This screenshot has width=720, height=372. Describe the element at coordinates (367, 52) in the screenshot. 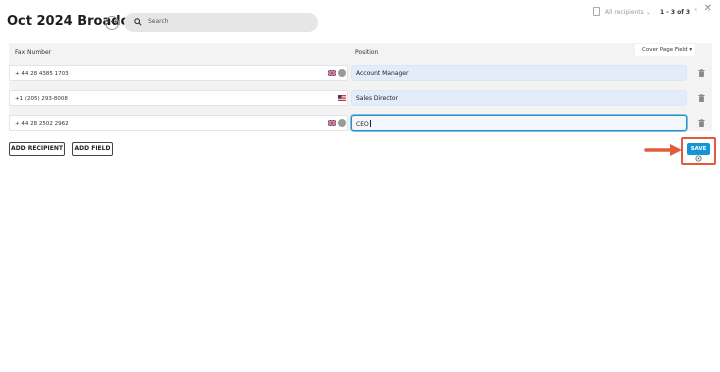

I see `column-header-position: Position` at that location.